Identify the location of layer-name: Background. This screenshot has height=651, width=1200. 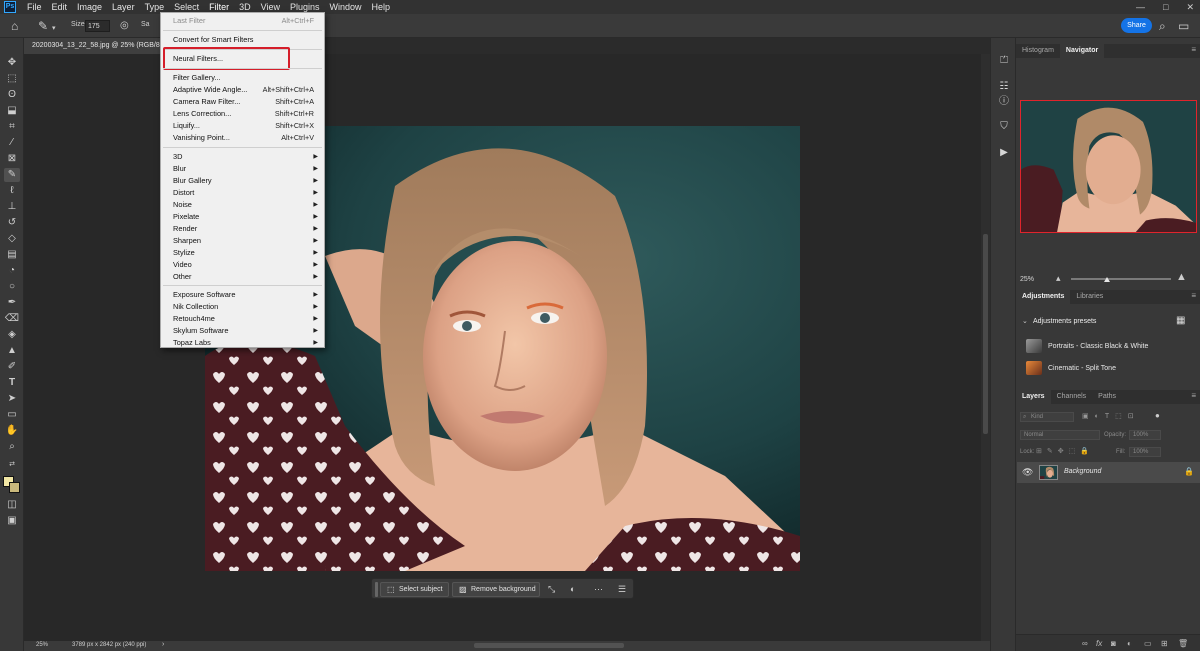
(1082, 471).